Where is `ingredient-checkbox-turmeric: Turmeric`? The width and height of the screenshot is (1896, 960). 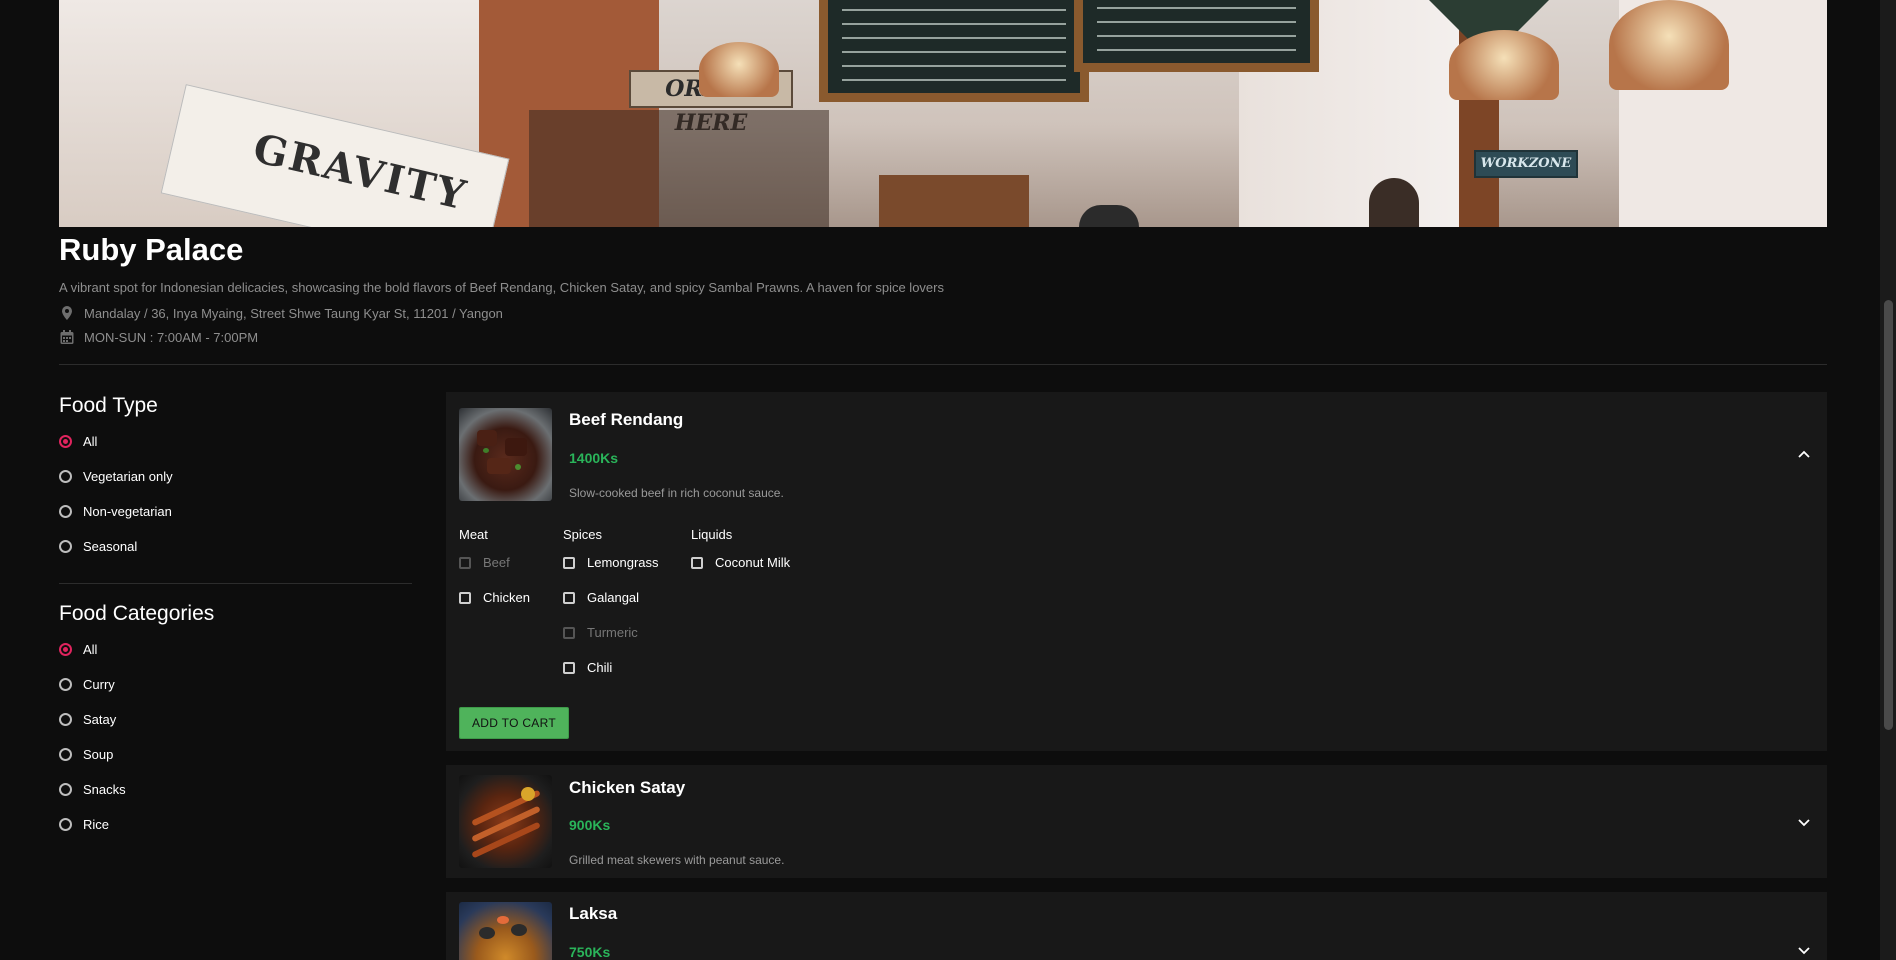 ingredient-checkbox-turmeric: Turmeric is located at coordinates (600, 632).